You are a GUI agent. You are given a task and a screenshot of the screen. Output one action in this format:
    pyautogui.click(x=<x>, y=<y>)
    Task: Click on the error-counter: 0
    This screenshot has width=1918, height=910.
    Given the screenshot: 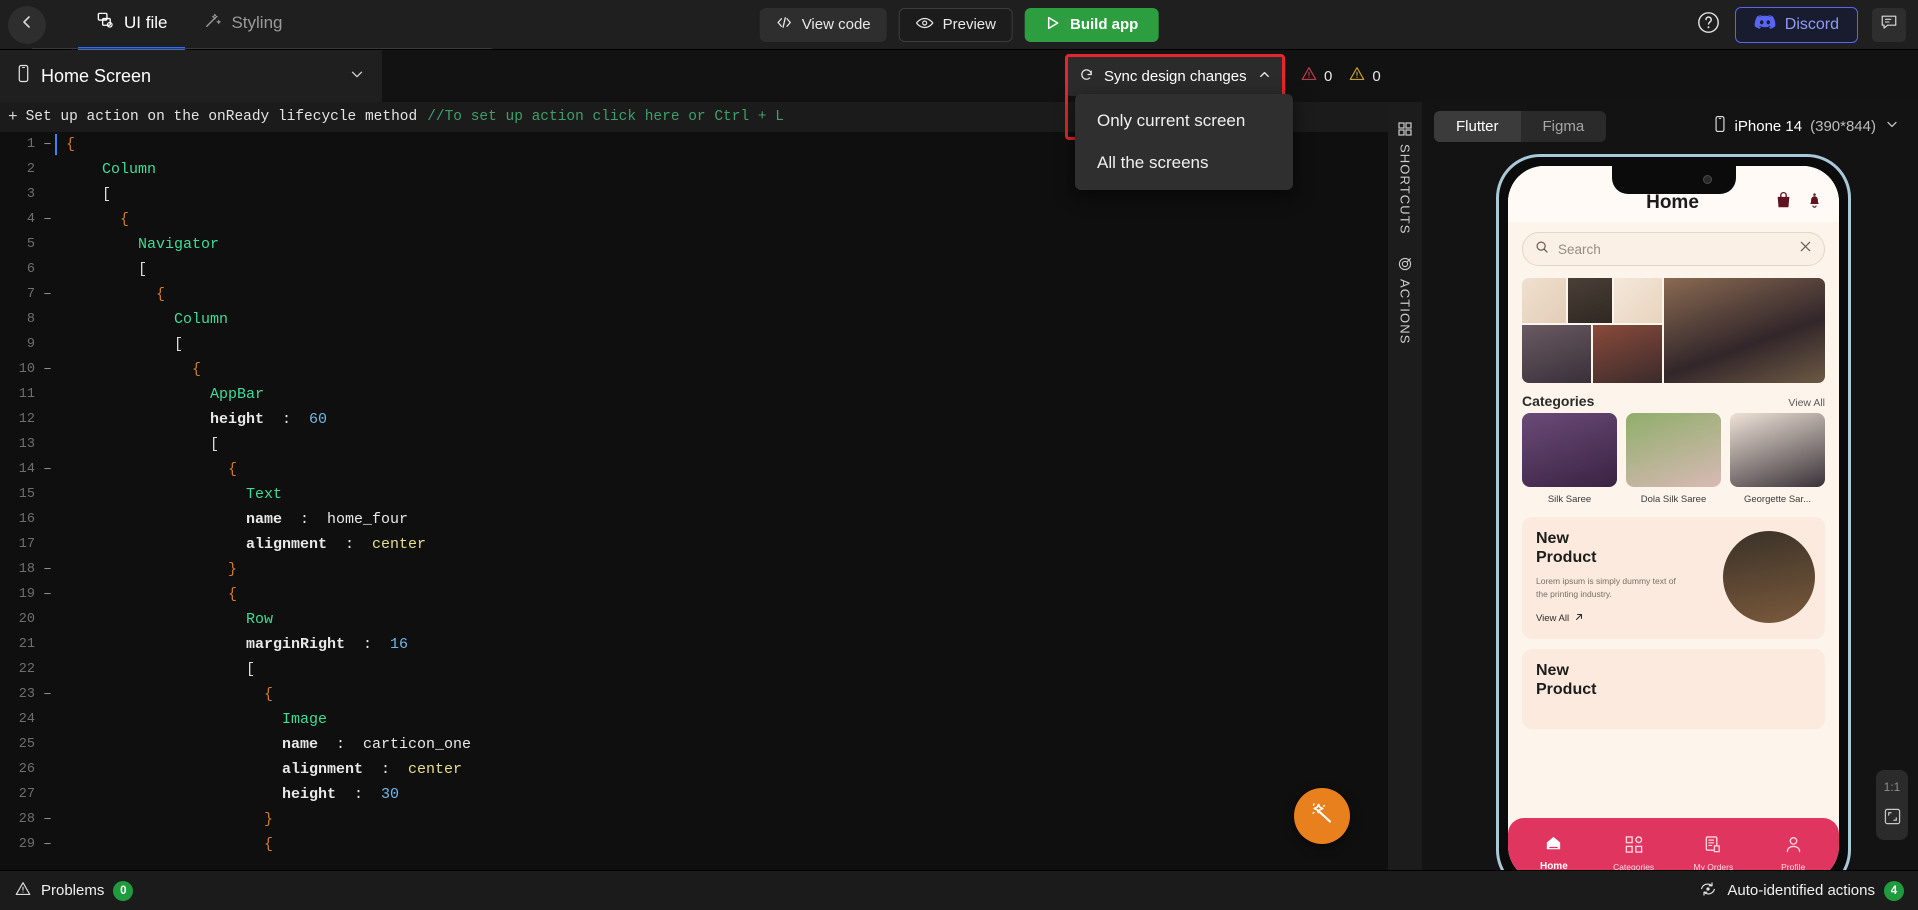 What is the action you would take?
    pyautogui.click(x=1316, y=76)
    